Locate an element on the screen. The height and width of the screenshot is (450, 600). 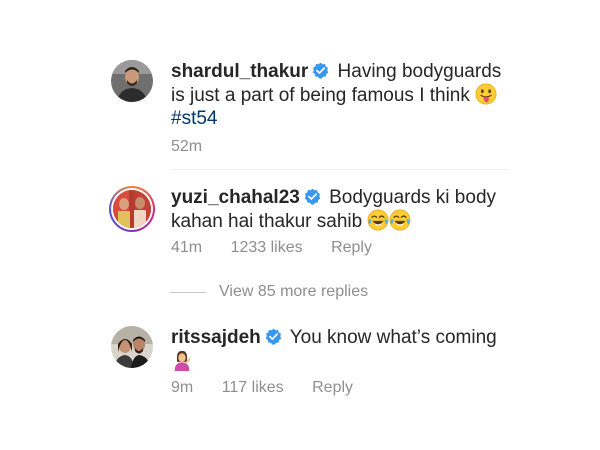
timestamp: 41m is located at coordinates (187, 247).